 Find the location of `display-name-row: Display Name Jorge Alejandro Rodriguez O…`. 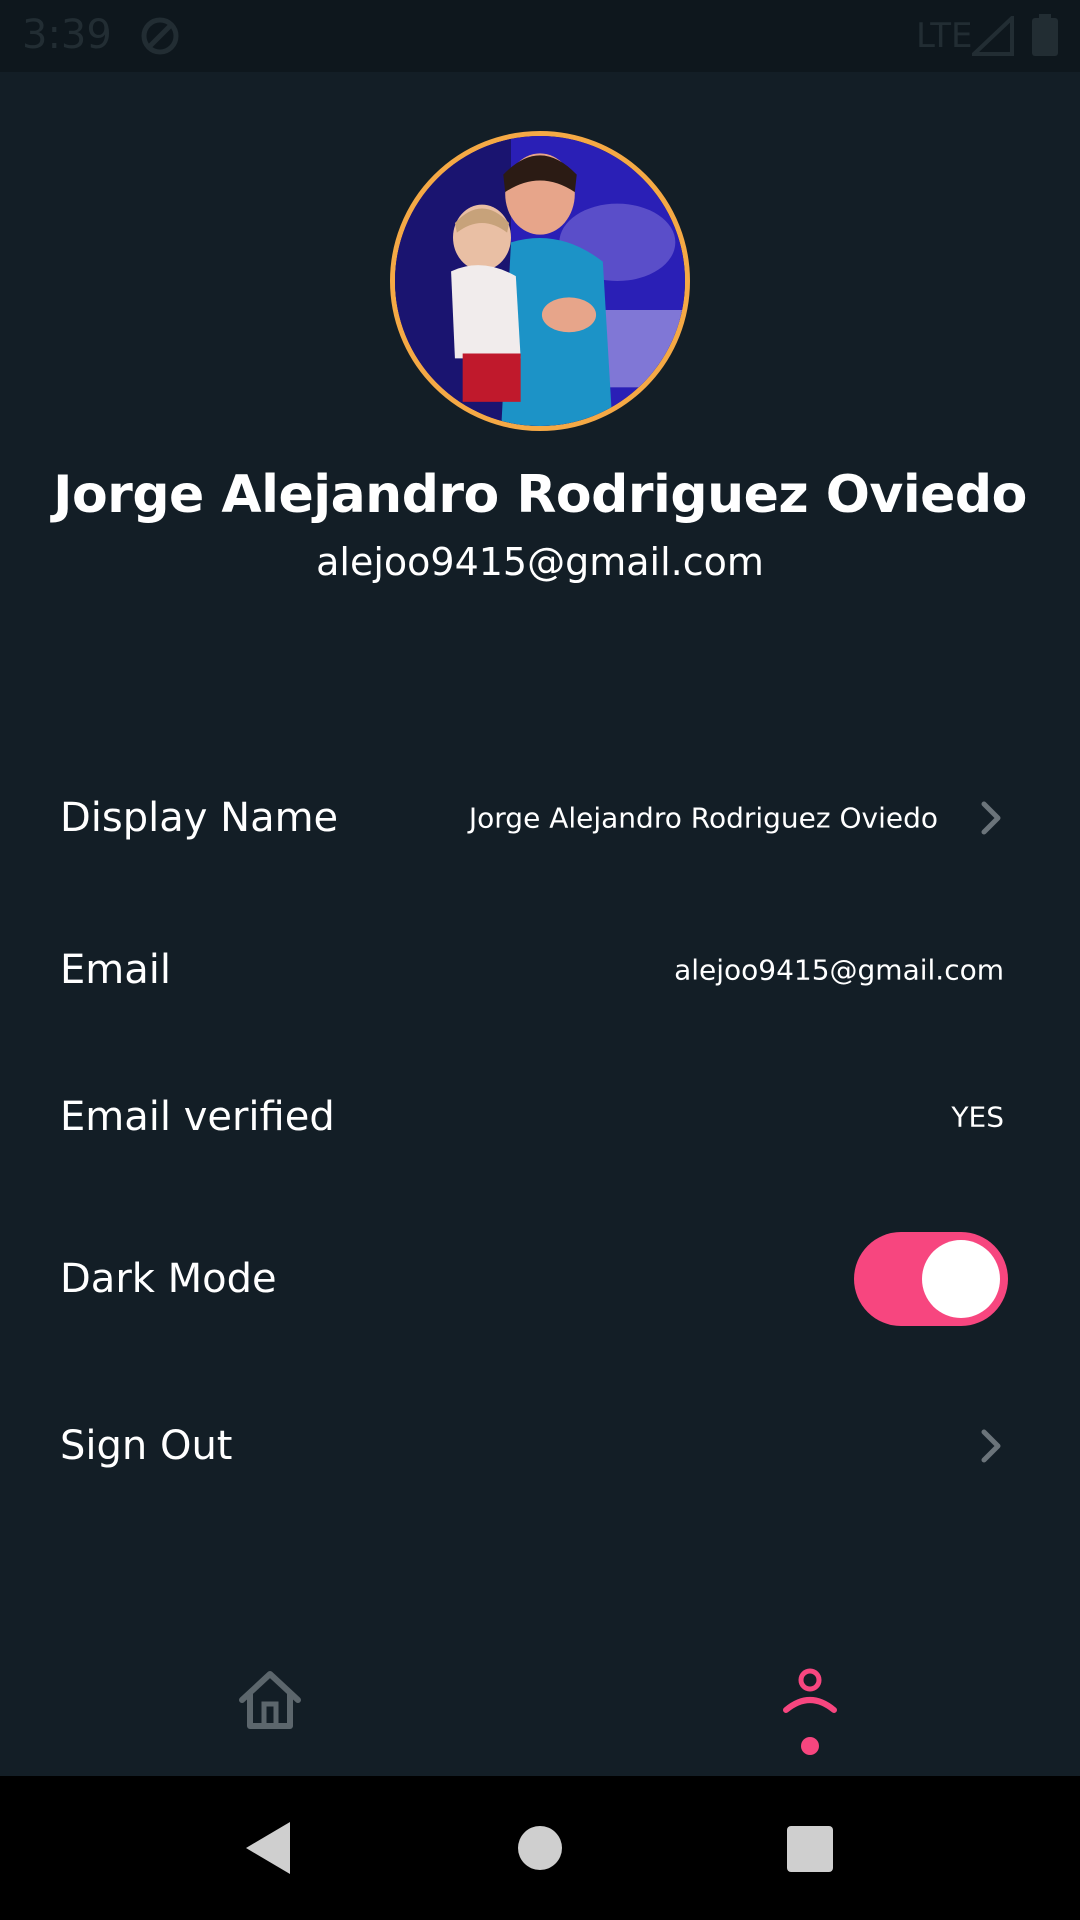

display-name-row: Display Name Jorge Alejandro Rodriguez O… is located at coordinates (540, 818).